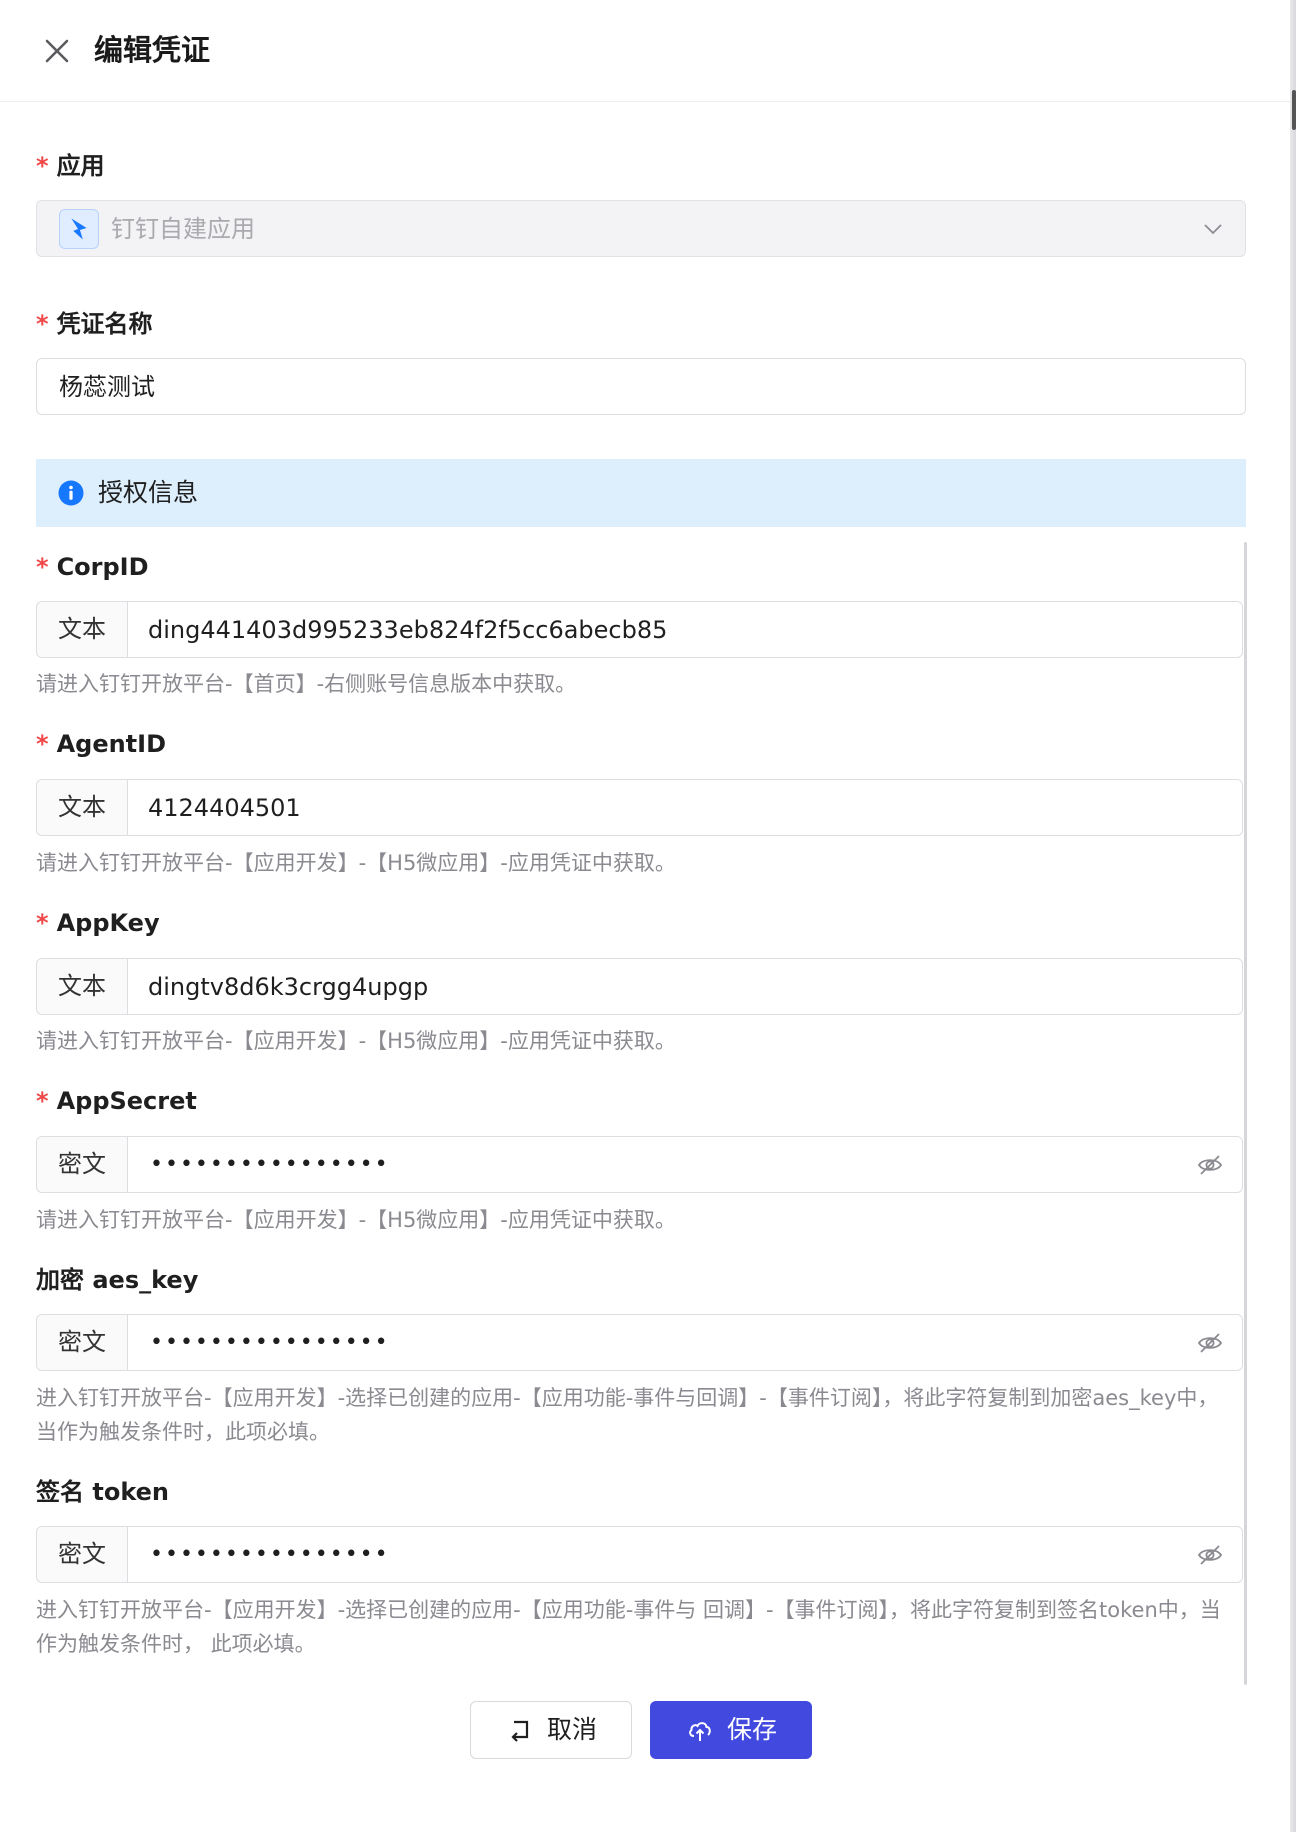 This screenshot has height=1832, width=1296. Describe the element at coordinates (639, 807) in the screenshot. I see `agentid-field: 文本 4124404501` at that location.